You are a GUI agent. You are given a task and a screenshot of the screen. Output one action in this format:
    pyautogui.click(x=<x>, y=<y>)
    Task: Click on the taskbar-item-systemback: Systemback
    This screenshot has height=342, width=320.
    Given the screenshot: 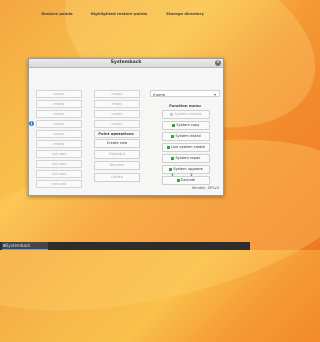 What is the action you would take?
    pyautogui.click(x=25, y=246)
    